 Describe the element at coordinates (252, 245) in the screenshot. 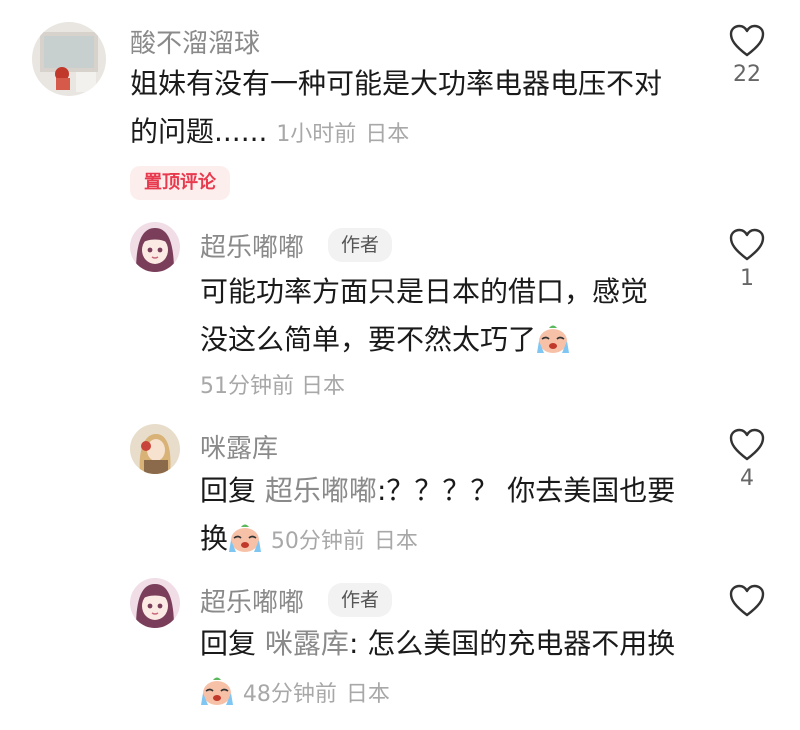

I see `reply-1-username: 超乐嘟嘟` at that location.